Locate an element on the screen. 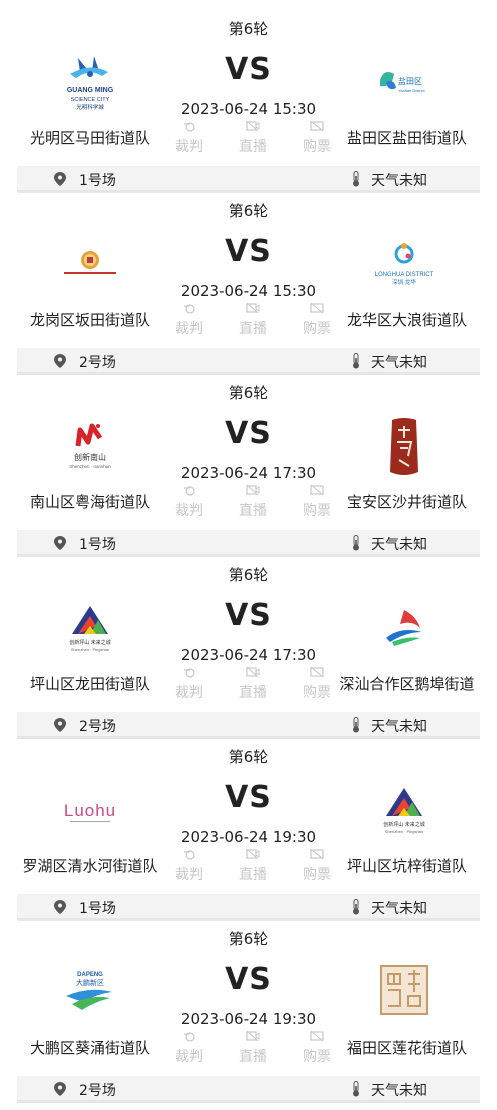 This screenshot has height=1110, width=497. home-team-name: 光明区马田街道队 is located at coordinates (89, 138).